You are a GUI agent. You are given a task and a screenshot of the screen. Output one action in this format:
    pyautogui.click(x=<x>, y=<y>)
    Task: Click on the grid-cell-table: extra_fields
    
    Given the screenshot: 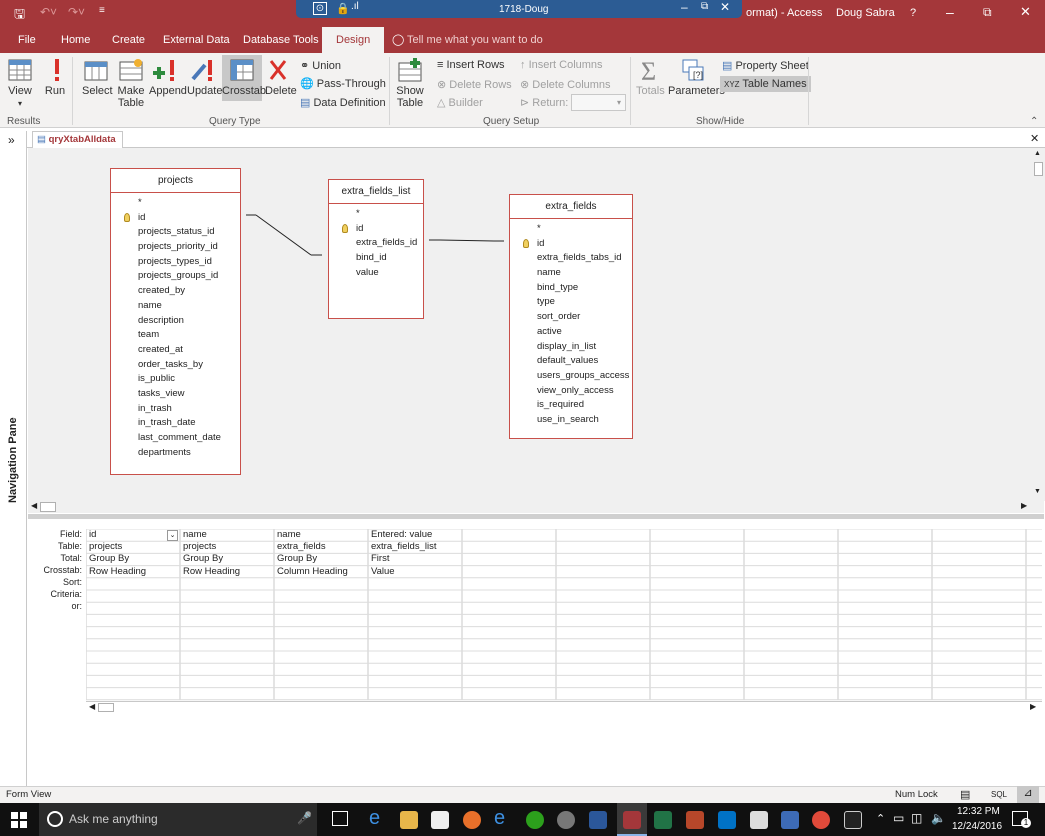 What is the action you would take?
    pyautogui.click(x=320, y=547)
    